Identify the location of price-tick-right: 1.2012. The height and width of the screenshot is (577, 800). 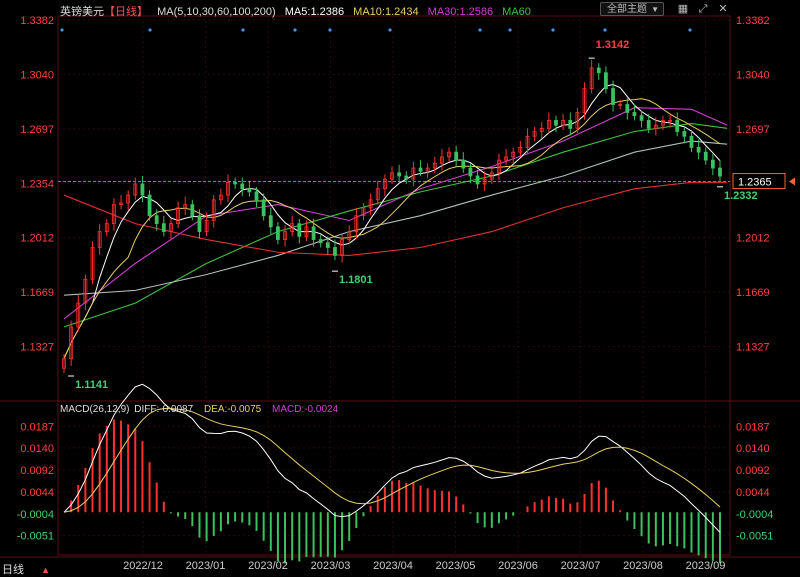
(753, 239).